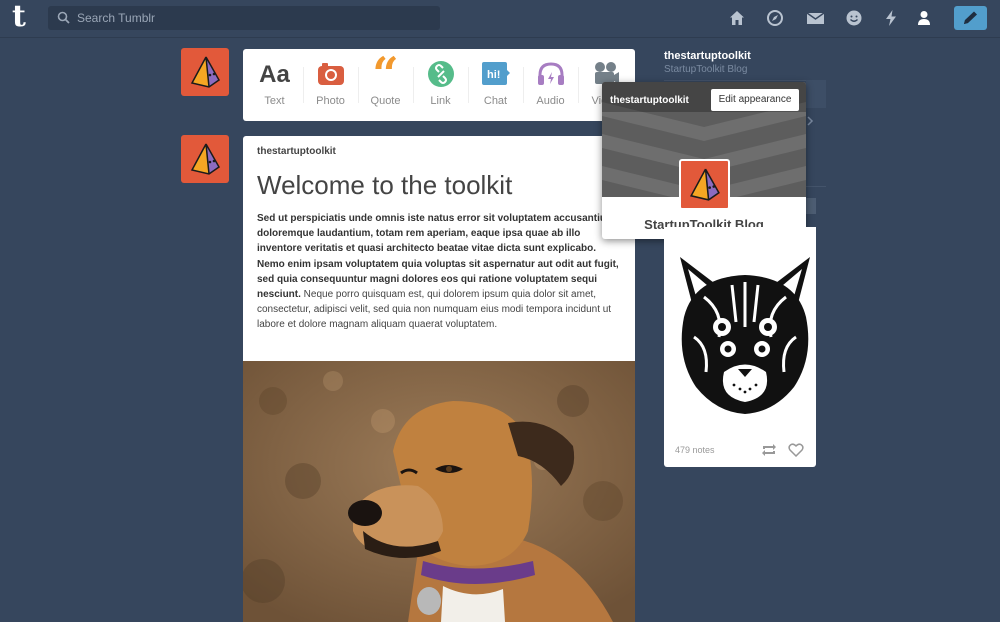 This screenshot has width=1000, height=622. What do you see at coordinates (737, 18) in the screenshot?
I see `home-icon` at bounding box center [737, 18].